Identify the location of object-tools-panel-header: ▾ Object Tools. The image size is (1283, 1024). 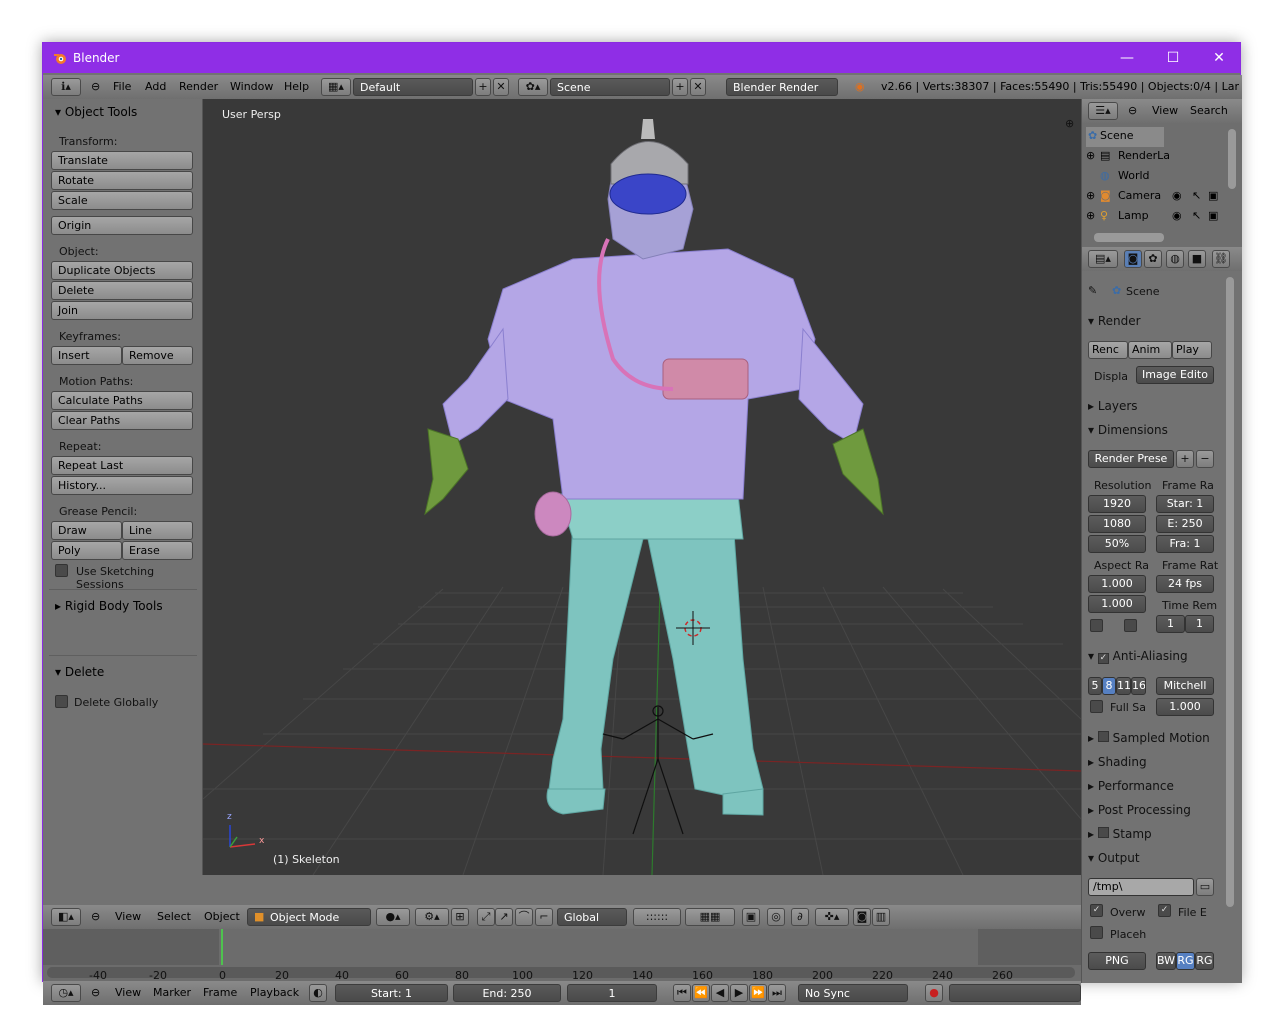
(96, 112).